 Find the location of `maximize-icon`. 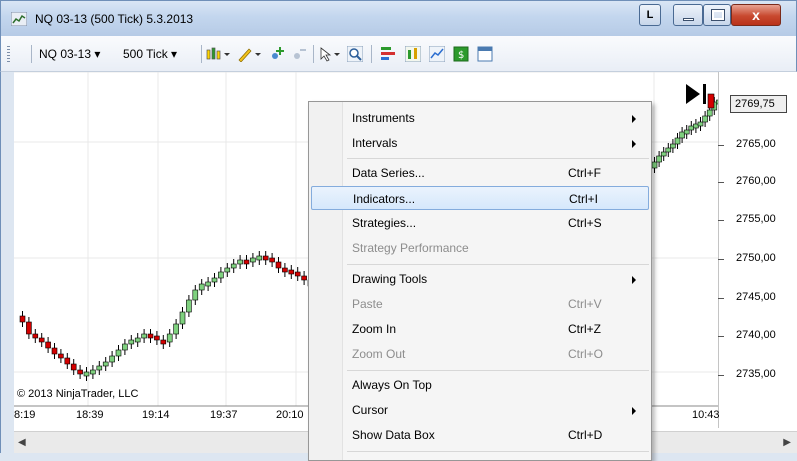

maximize-icon is located at coordinates (718, 15).